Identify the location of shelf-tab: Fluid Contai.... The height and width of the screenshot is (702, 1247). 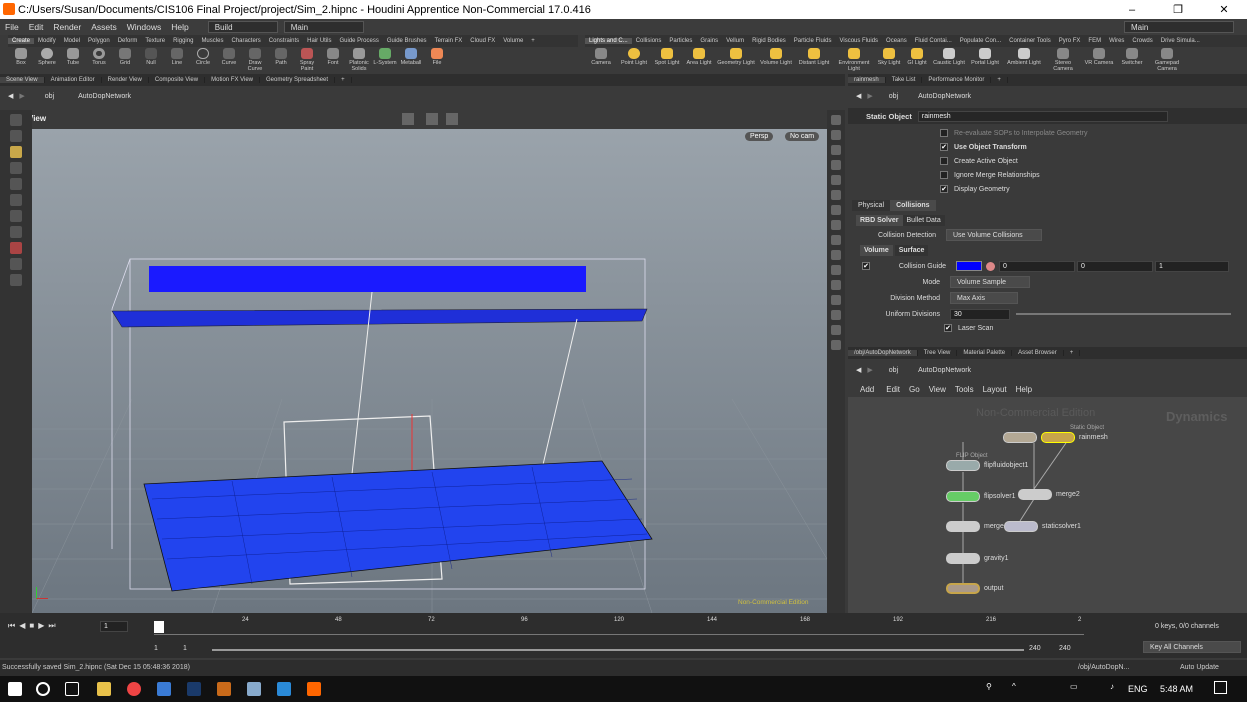
(933, 41).